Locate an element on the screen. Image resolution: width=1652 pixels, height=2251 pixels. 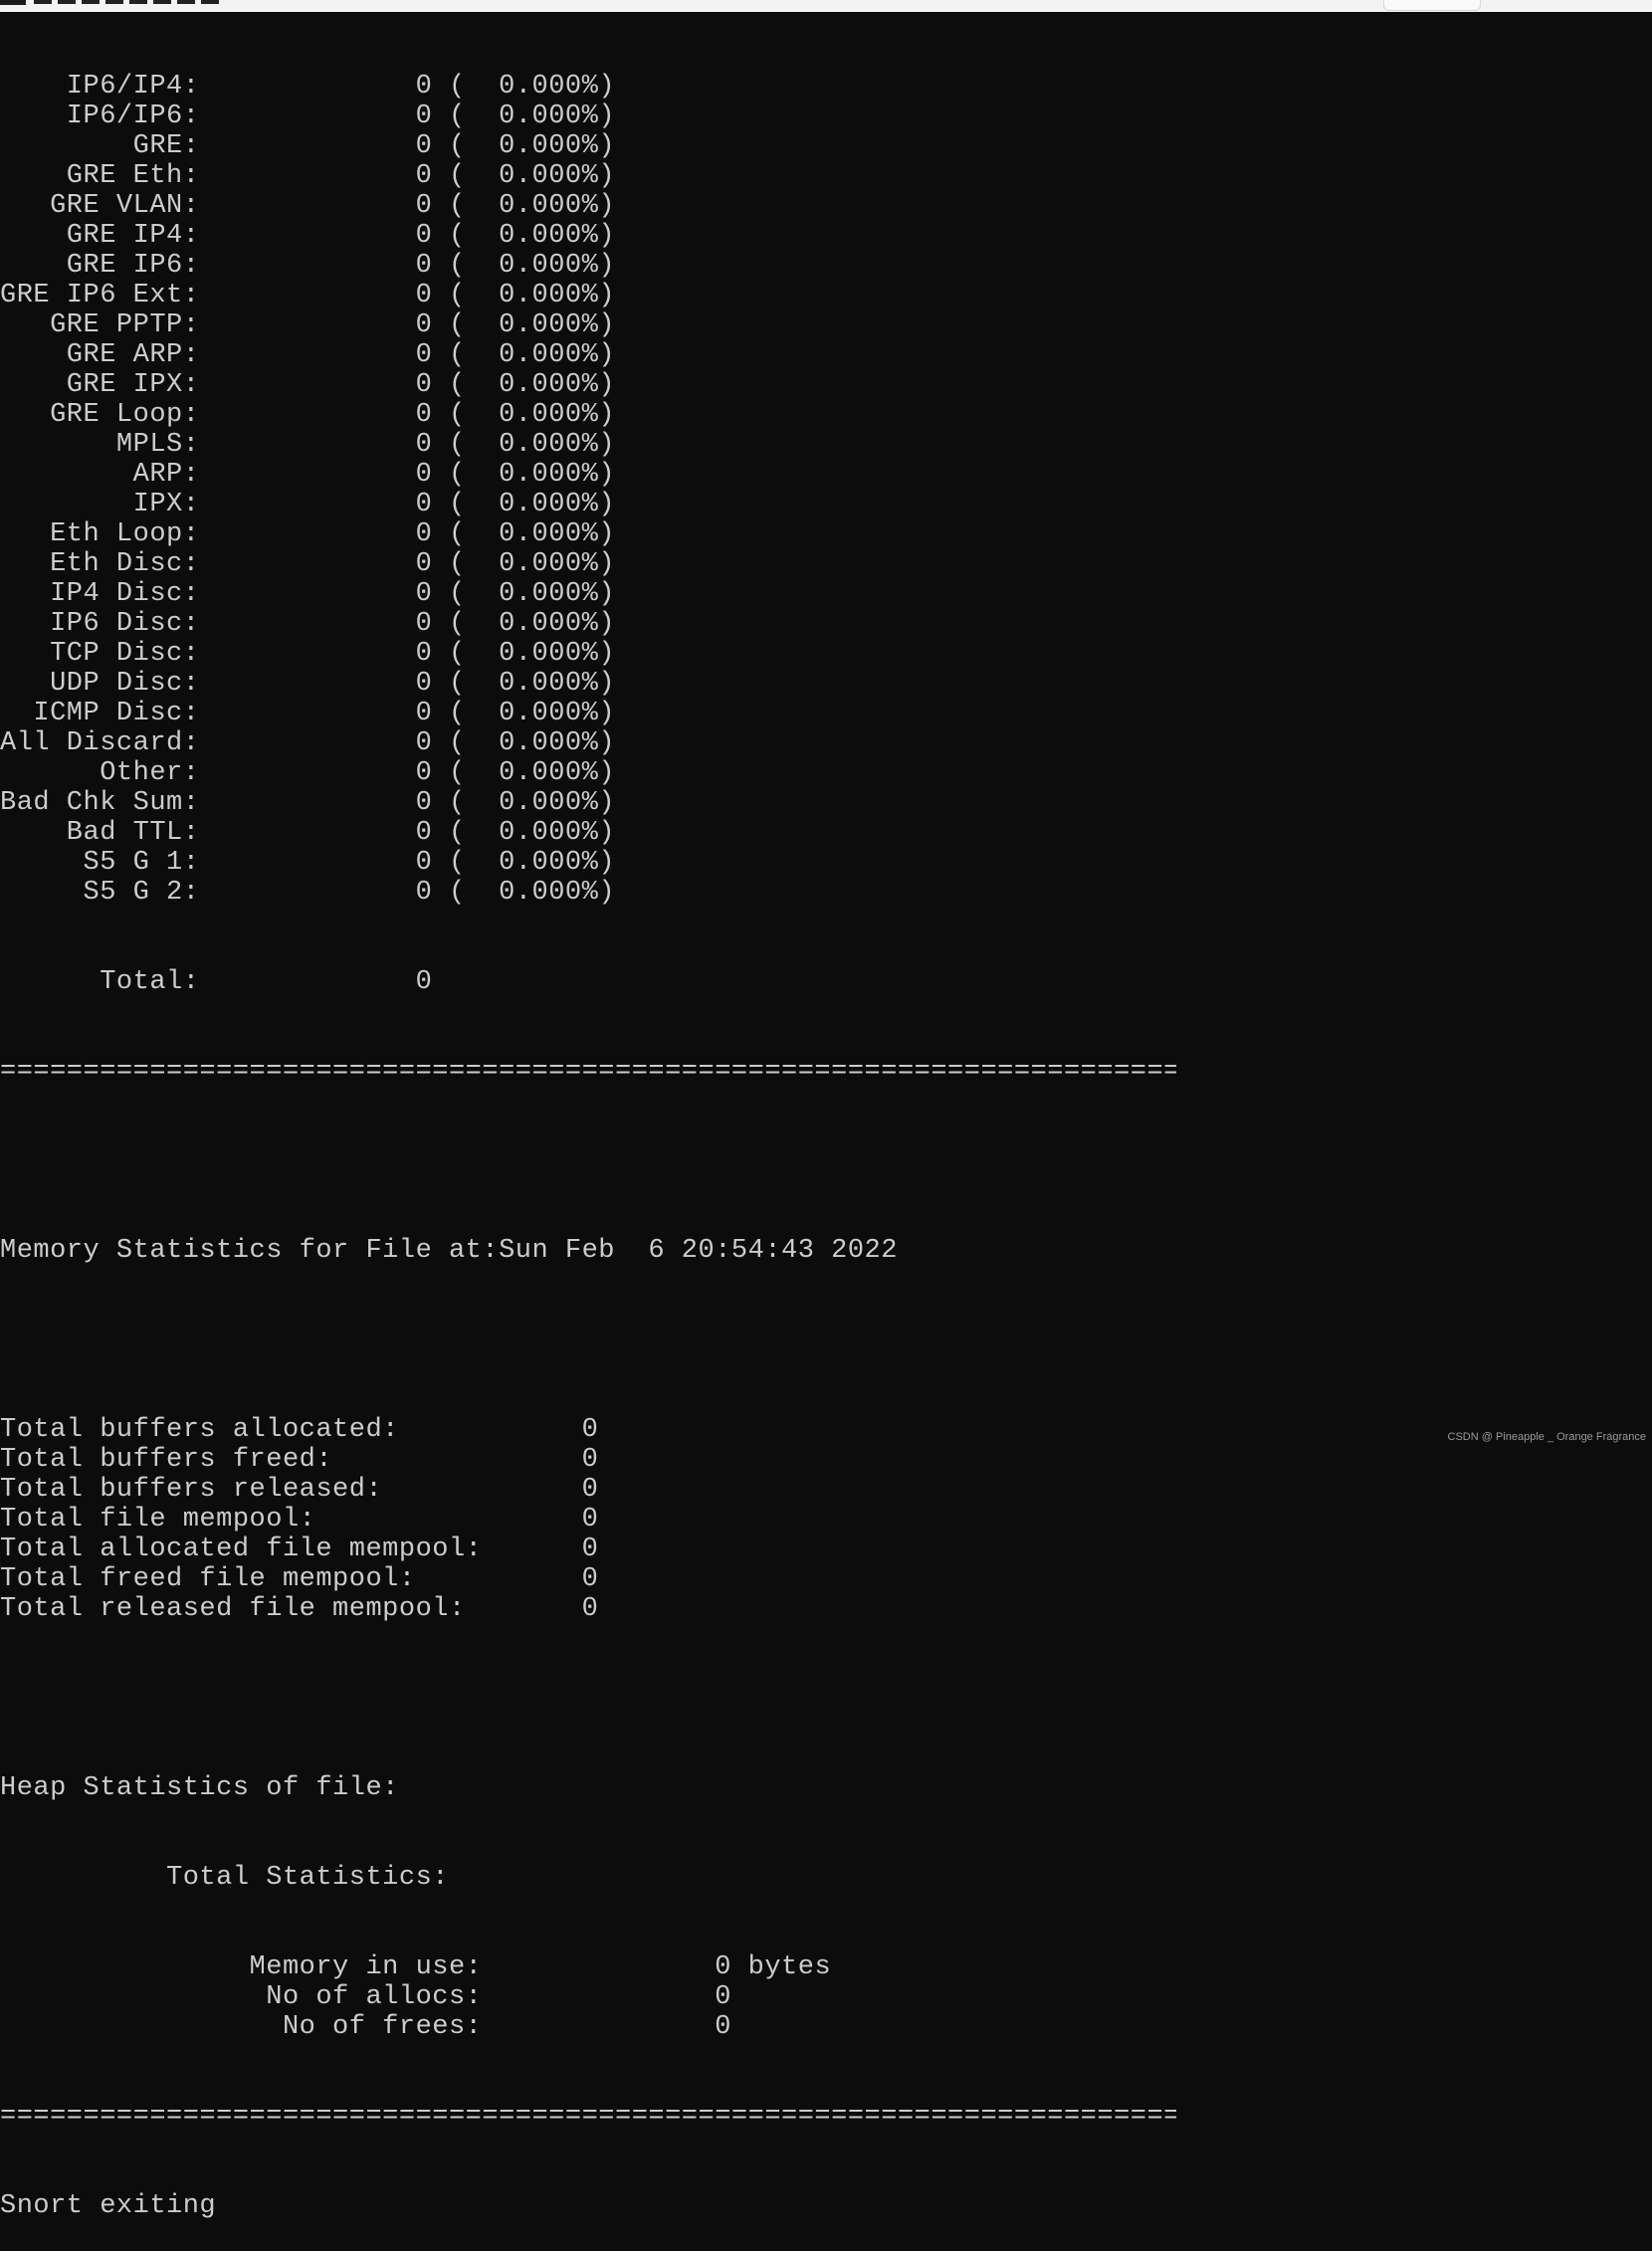
protocol-stat-row: MPLS: 0 ( 0.000%) is located at coordinates (308, 445).